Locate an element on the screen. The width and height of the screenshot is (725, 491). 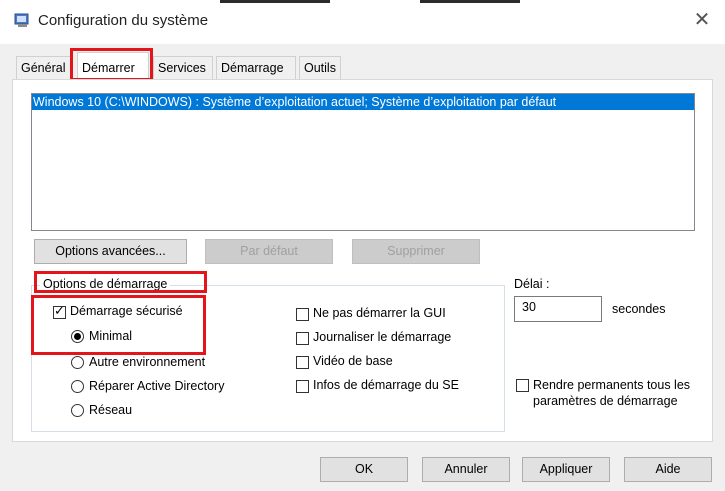
radio-ad-repair-label: Réparer Active Directory is located at coordinates (157, 386).